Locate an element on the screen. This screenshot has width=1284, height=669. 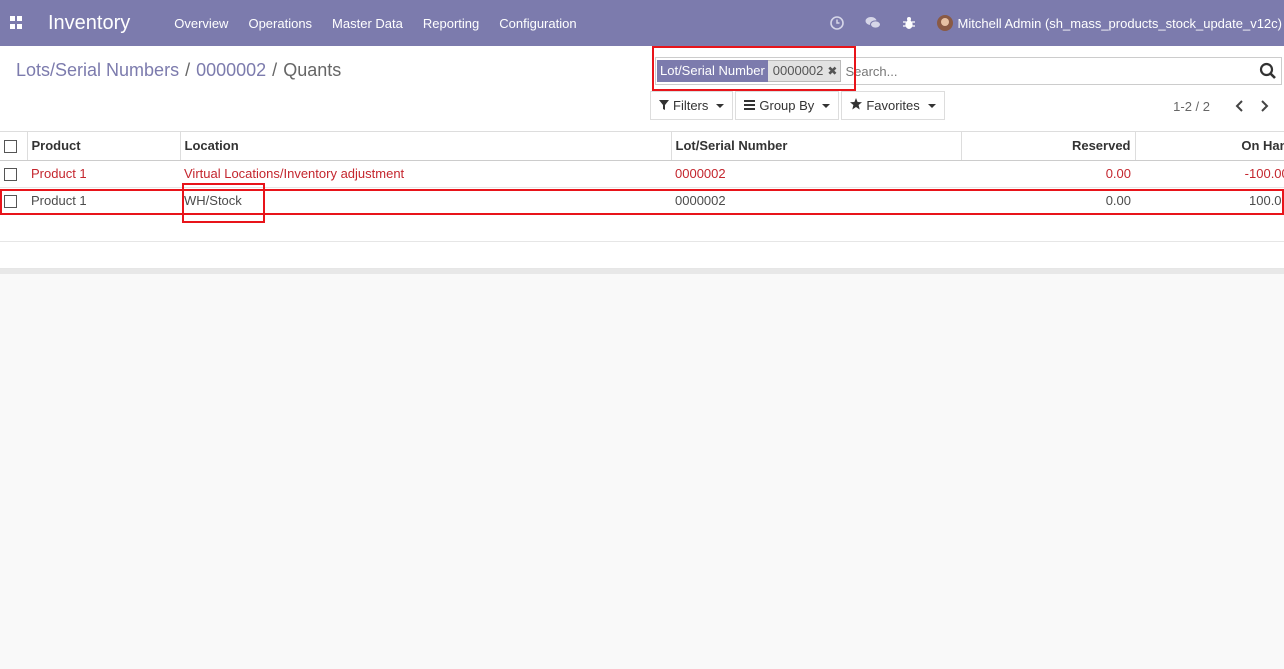
bug-icon is located at coordinates (909, 23).